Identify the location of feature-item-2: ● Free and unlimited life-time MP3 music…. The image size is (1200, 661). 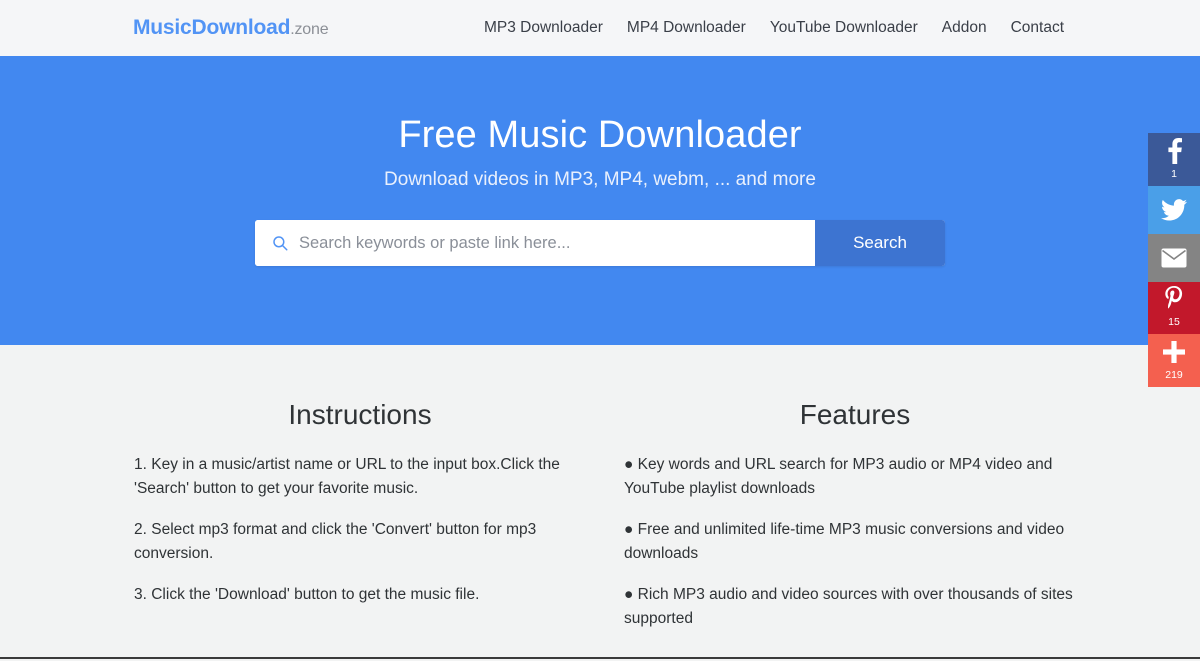
(844, 541).